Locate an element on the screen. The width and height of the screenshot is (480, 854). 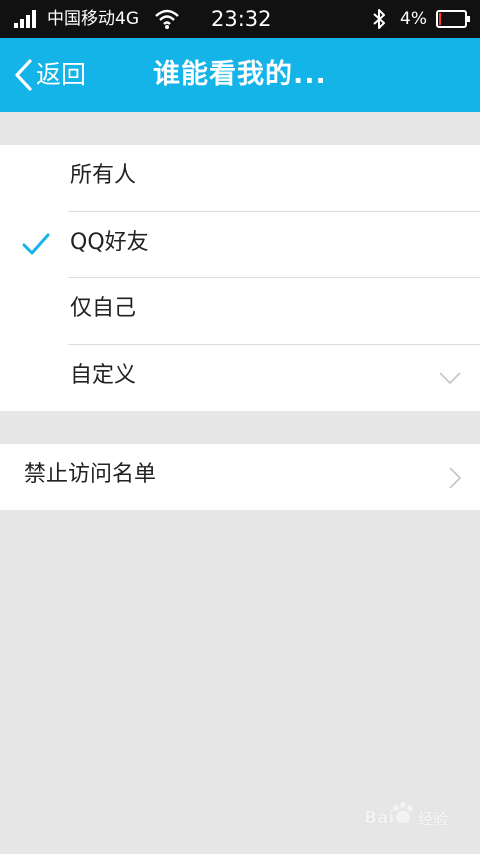
option-label: 仅自己 is located at coordinates (103, 308).